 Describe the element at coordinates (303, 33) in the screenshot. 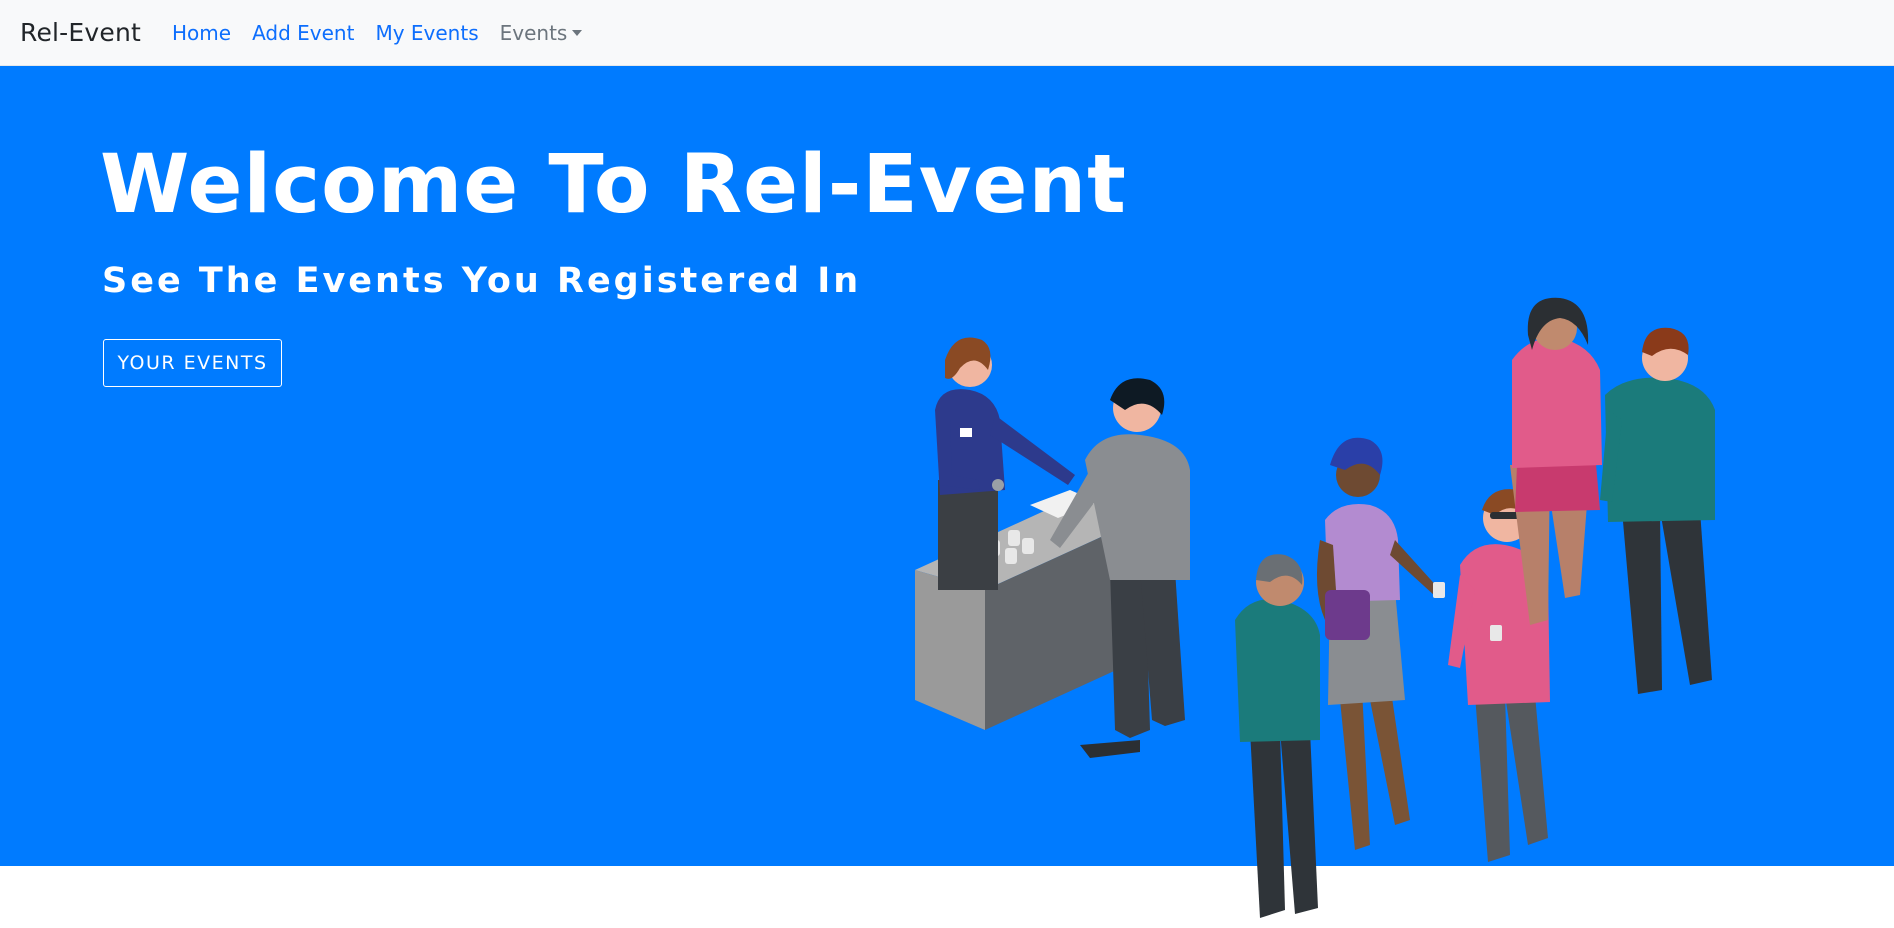

I see `nav-link-add-event: Add Event` at that location.